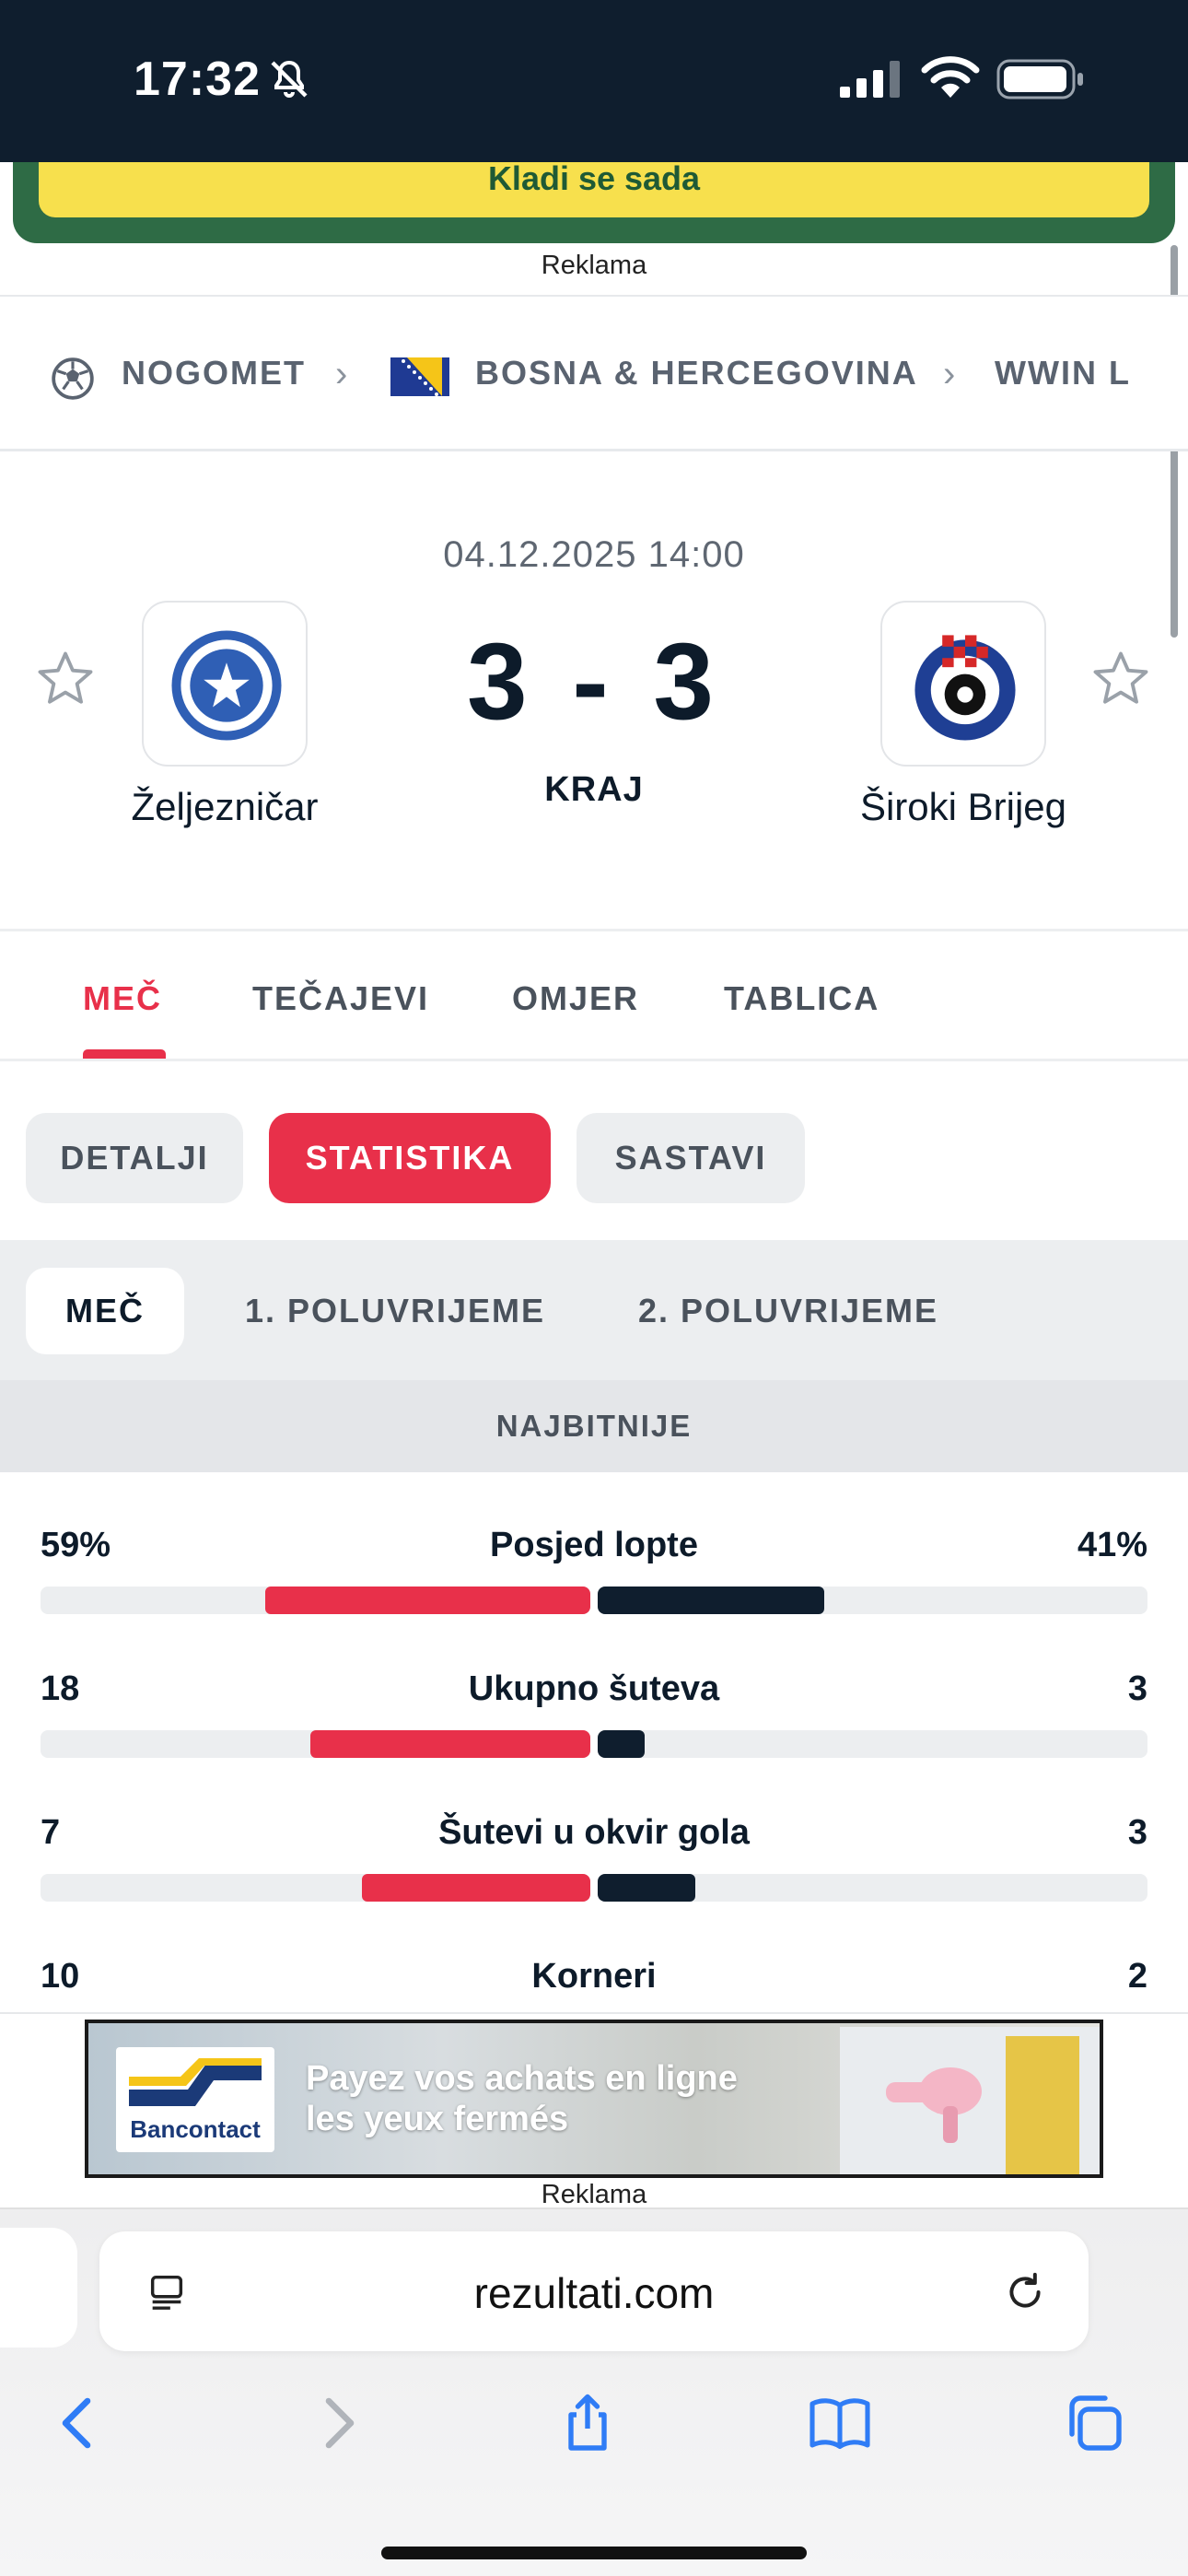 The height and width of the screenshot is (2576, 1188). What do you see at coordinates (594, 1426) in the screenshot?
I see `section-title: NAJBITNIJE` at bounding box center [594, 1426].